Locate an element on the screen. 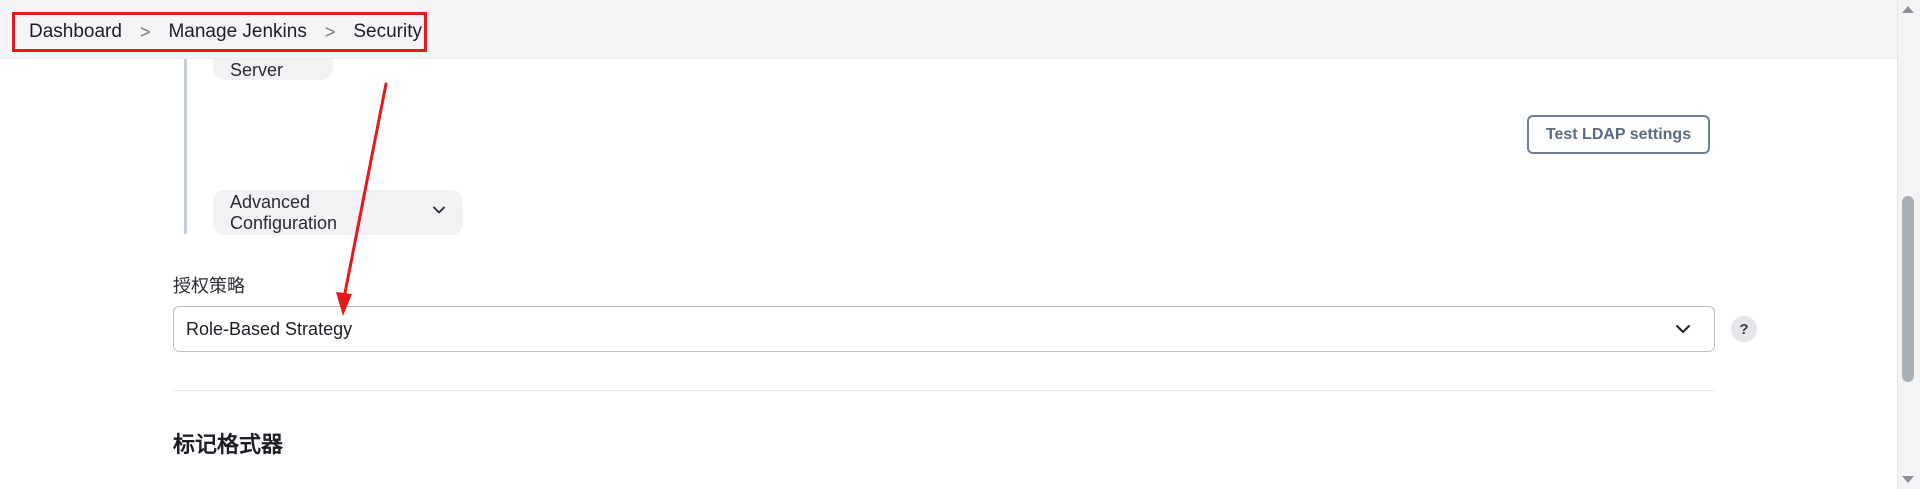 The height and width of the screenshot is (489, 1920). help-label: ? is located at coordinates (1744, 329).